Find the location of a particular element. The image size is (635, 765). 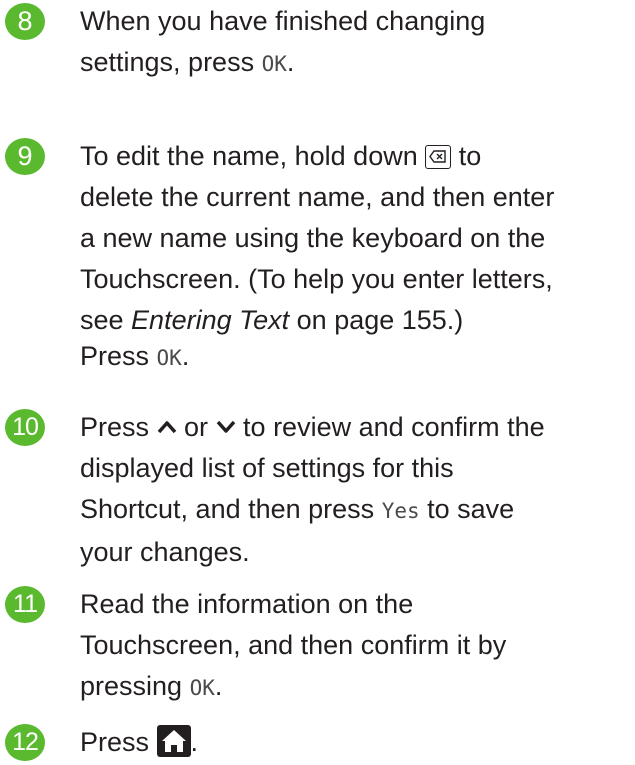

step-line: Touchscreen. (To help you enter letters, is located at coordinates (316, 279).